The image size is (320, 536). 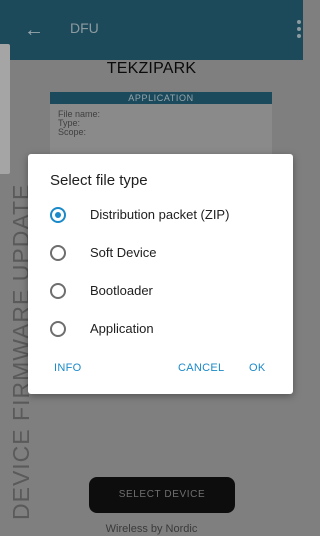 What do you see at coordinates (34, 30) in the screenshot?
I see `back-arrow-icon: ←` at bounding box center [34, 30].